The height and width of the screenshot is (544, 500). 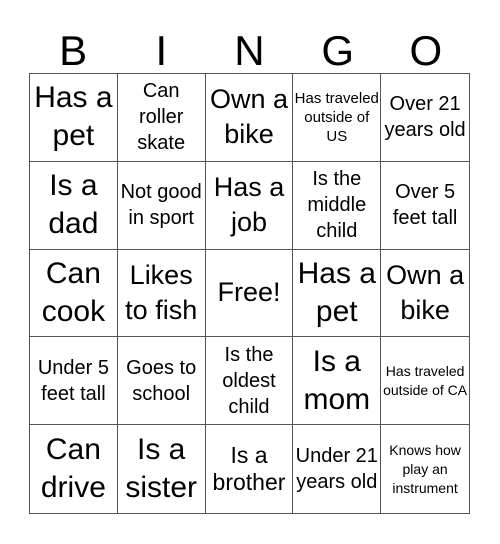 I want to click on cell-text: Can cook, so click(x=73, y=292).